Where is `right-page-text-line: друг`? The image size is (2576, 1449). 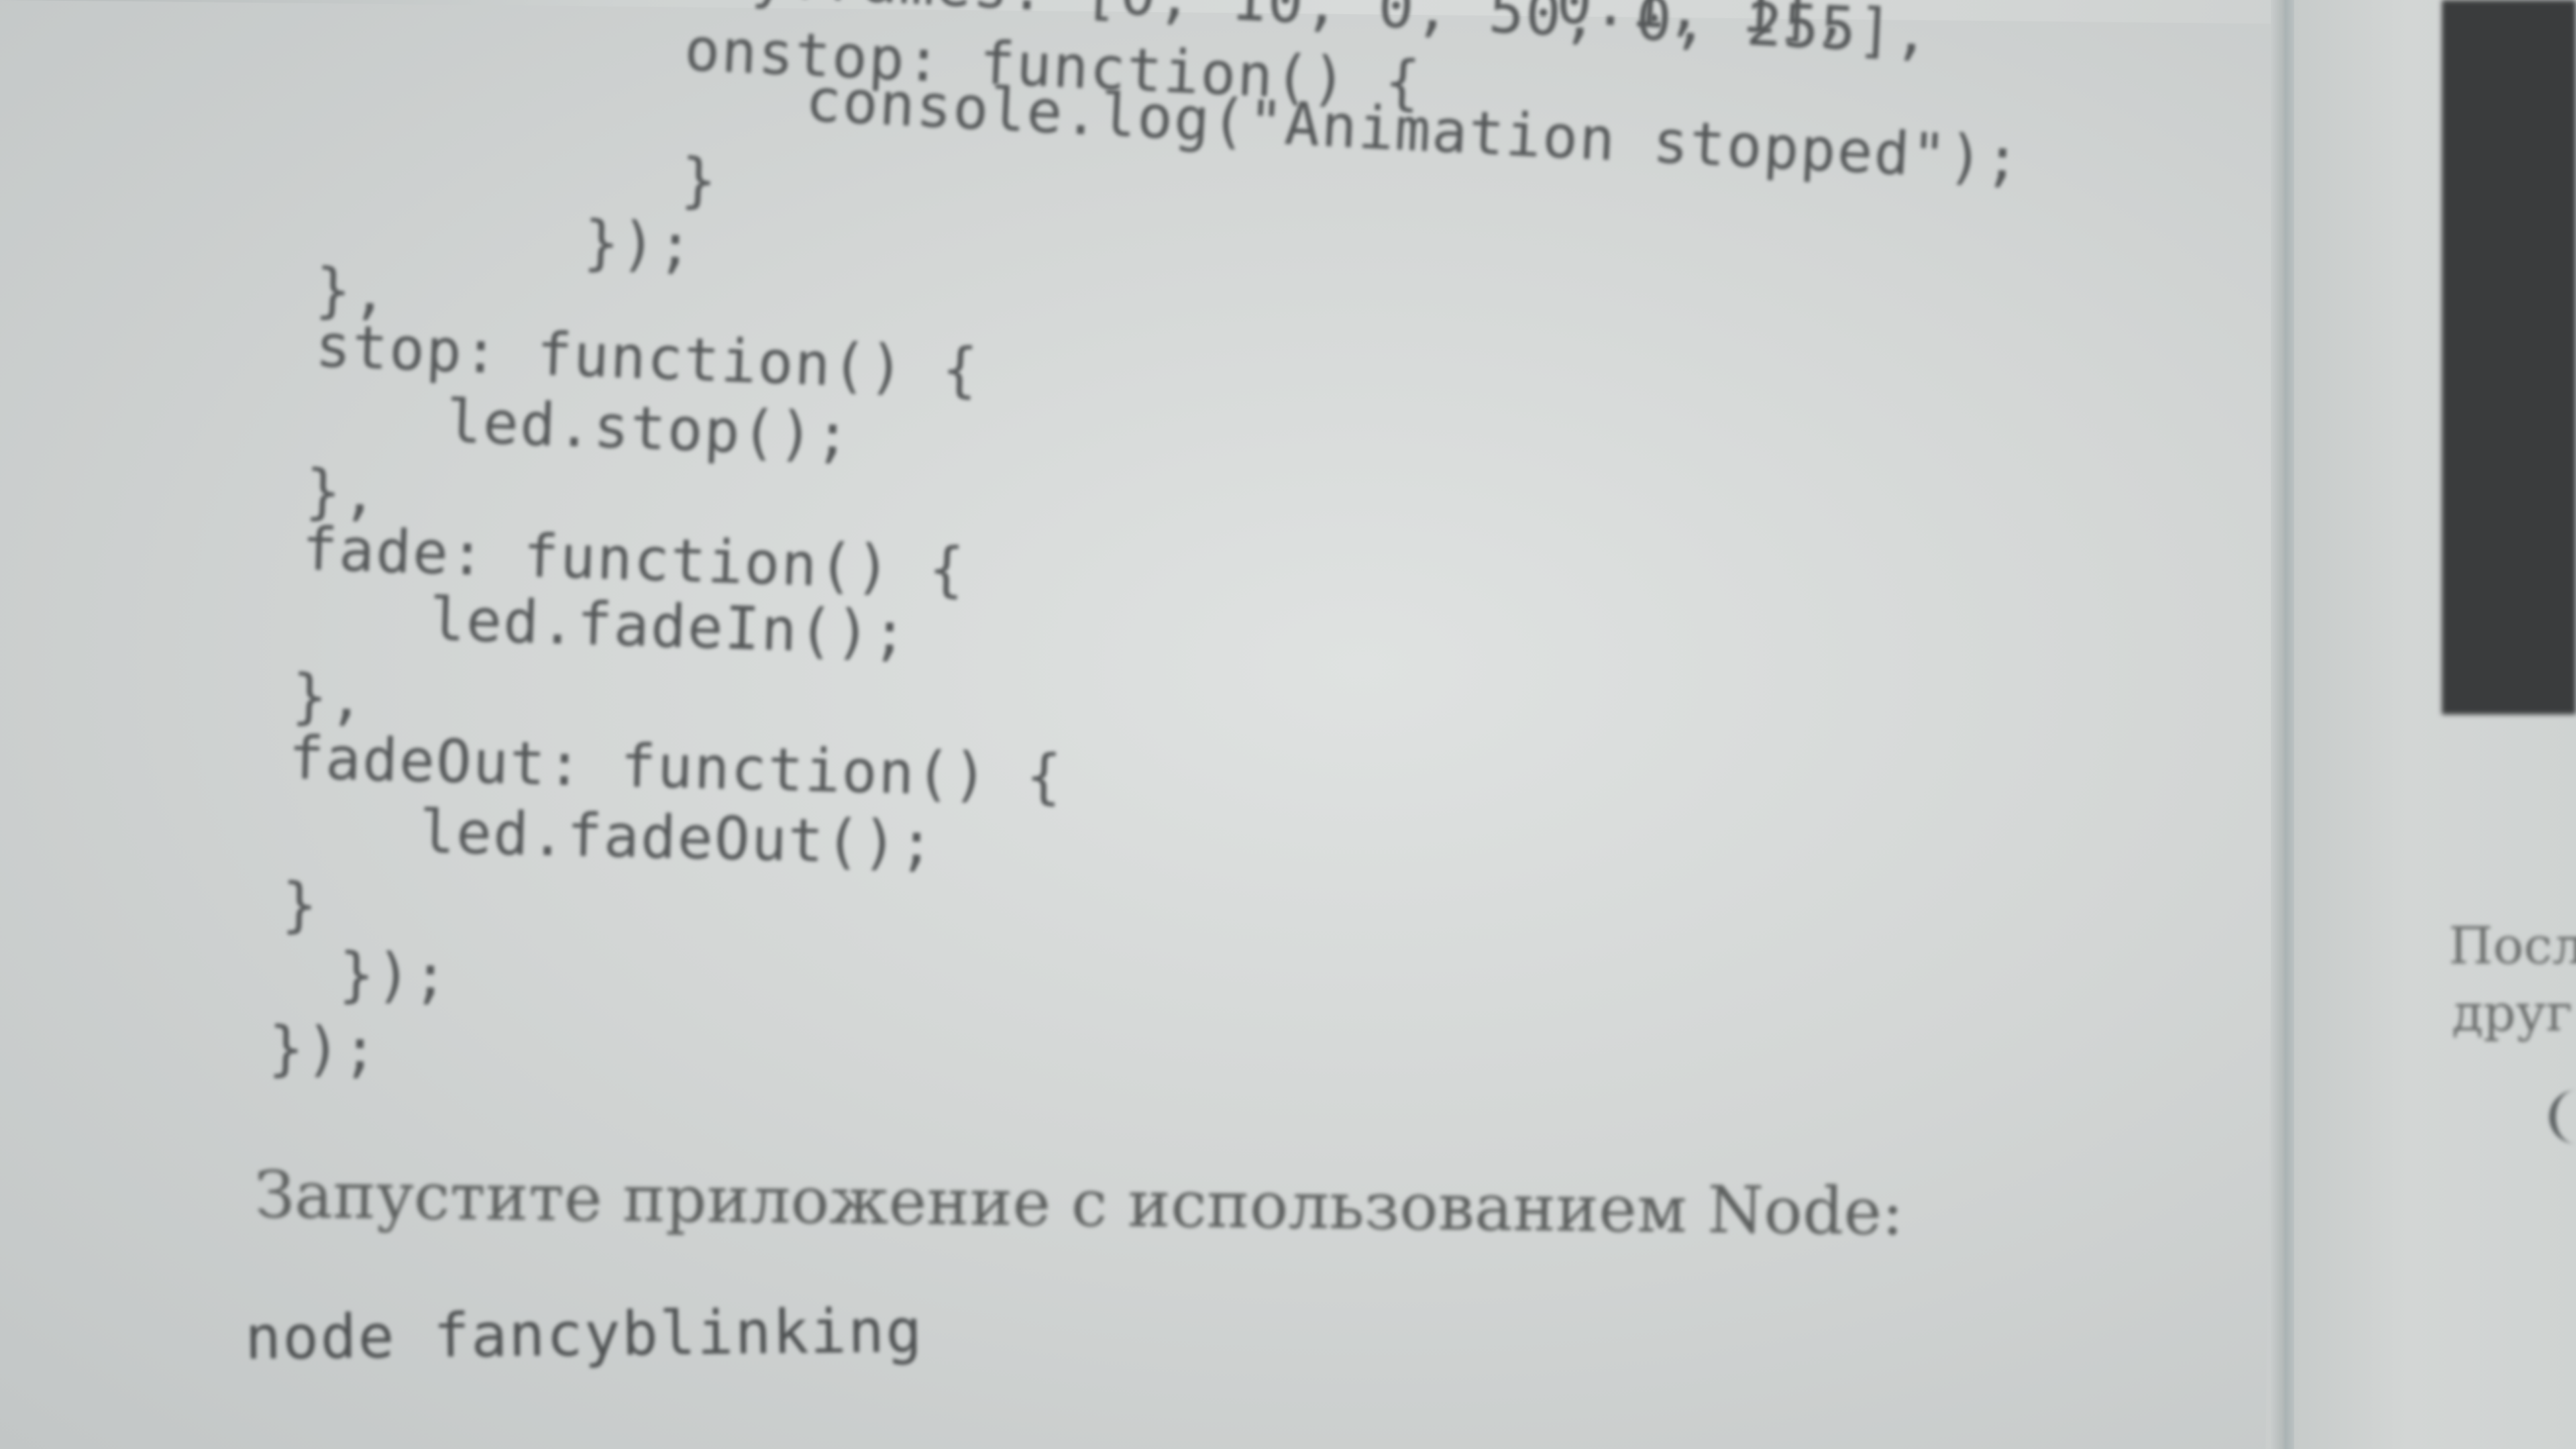
right-page-text-line: друг is located at coordinates (2512, 1012).